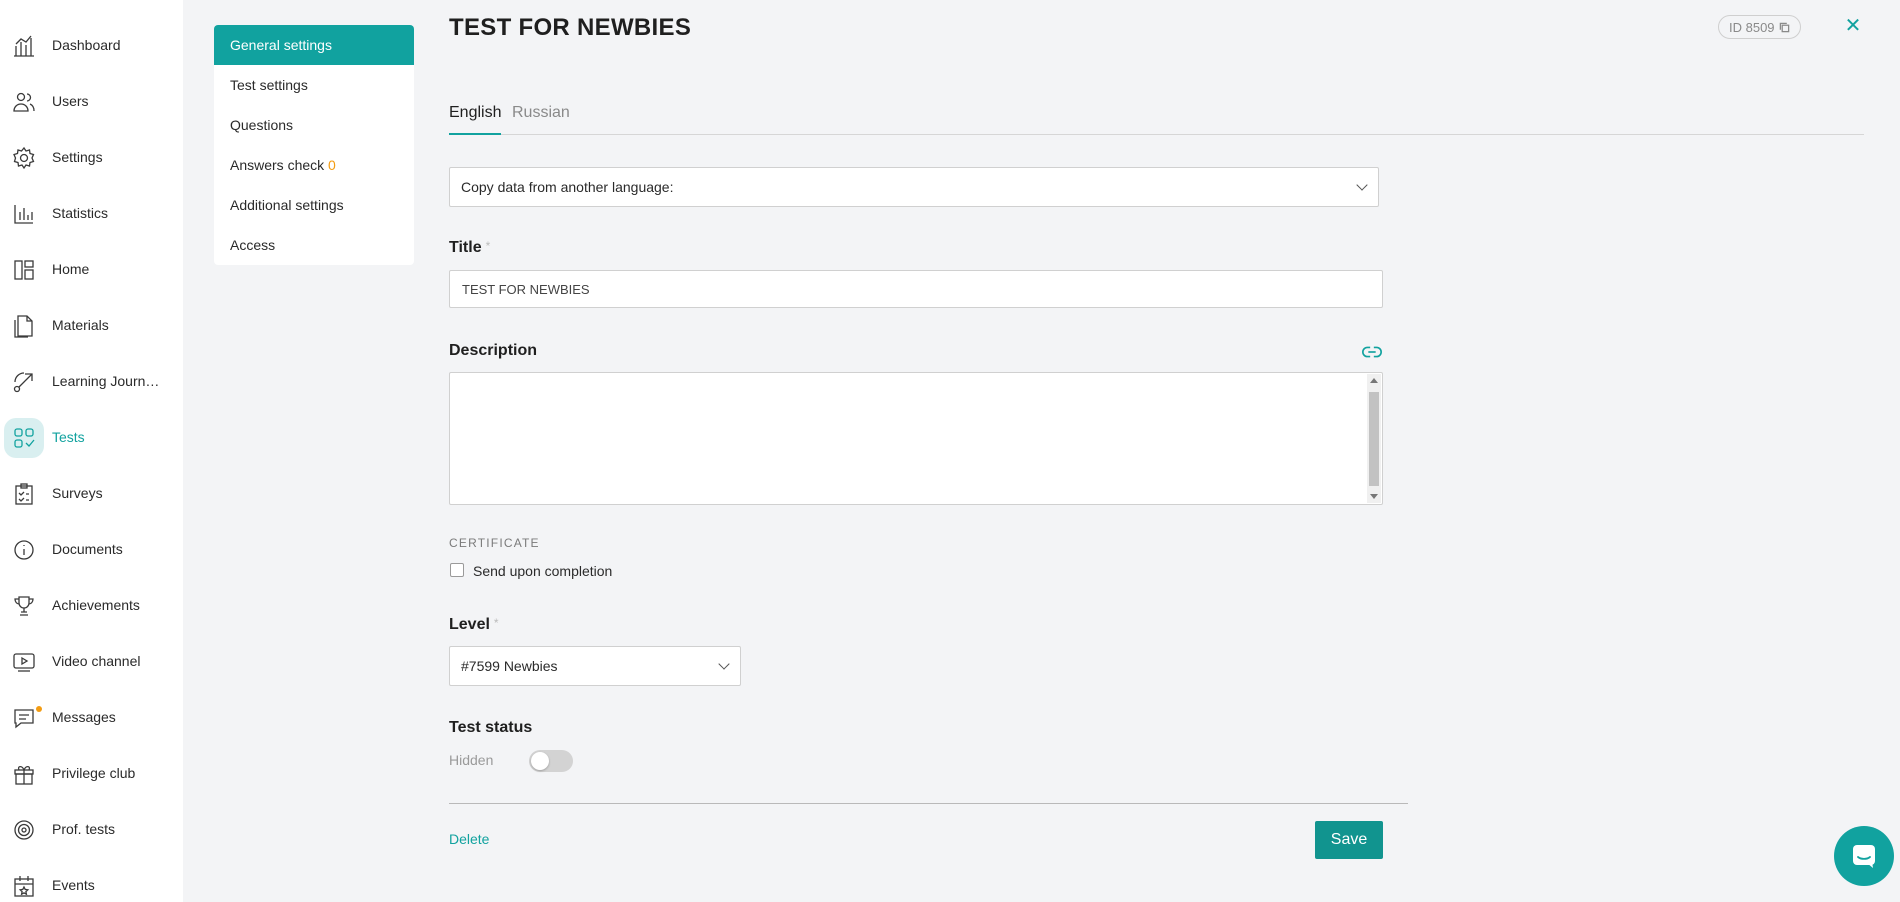  I want to click on nav-item-prof-tests: Prof. tests, so click(91, 830).